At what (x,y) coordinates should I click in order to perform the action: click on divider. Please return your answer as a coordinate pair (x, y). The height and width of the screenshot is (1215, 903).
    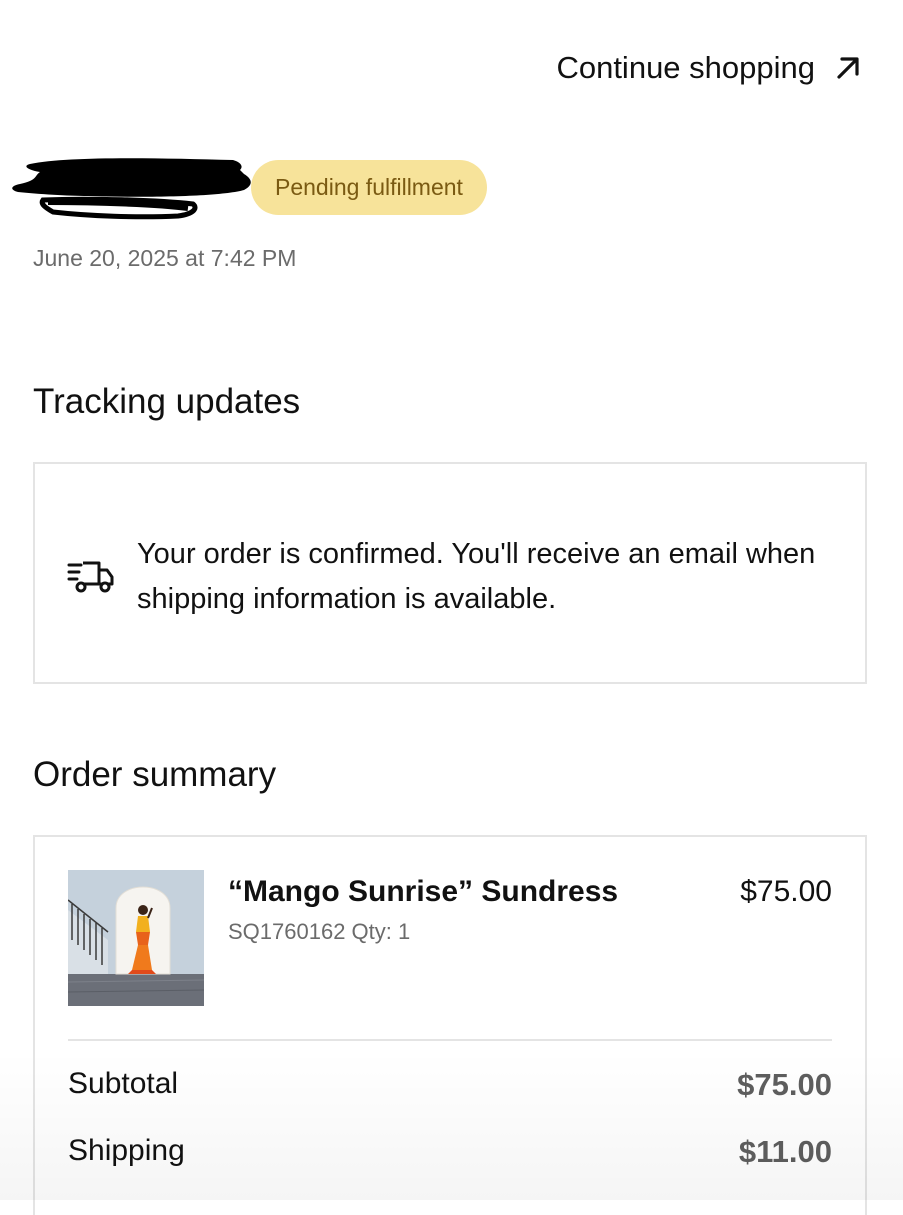
    Looking at the image, I should click on (450, 1040).